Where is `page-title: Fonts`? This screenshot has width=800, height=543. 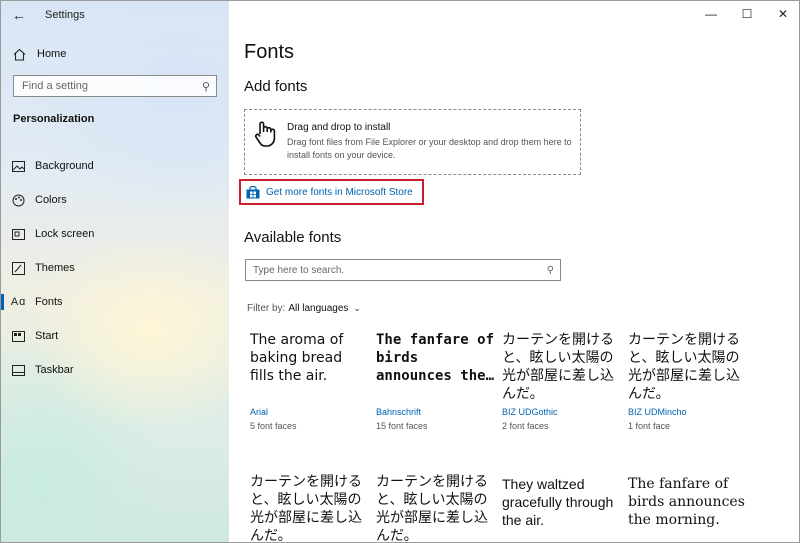 page-title: Fonts is located at coordinates (269, 52).